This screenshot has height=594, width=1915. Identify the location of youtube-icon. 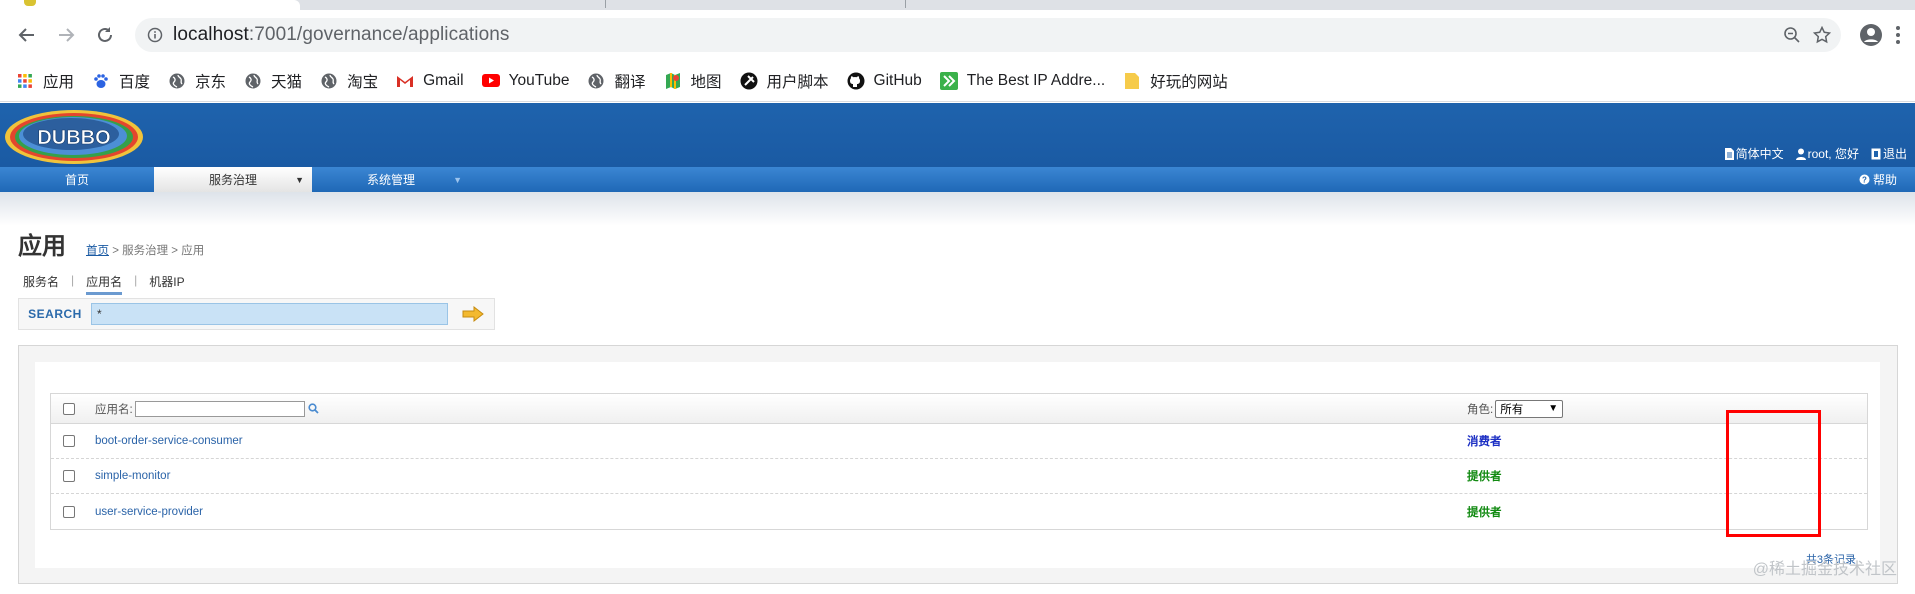
(490, 81).